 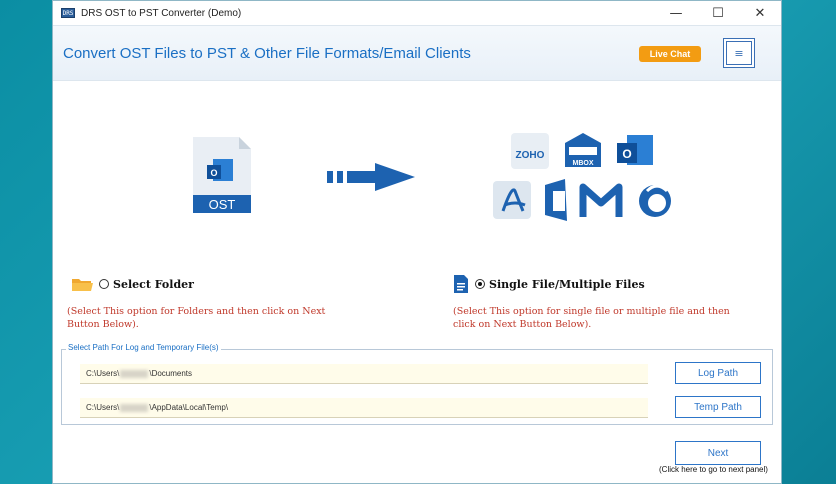 I want to click on document-icon, so click(x=461, y=284).